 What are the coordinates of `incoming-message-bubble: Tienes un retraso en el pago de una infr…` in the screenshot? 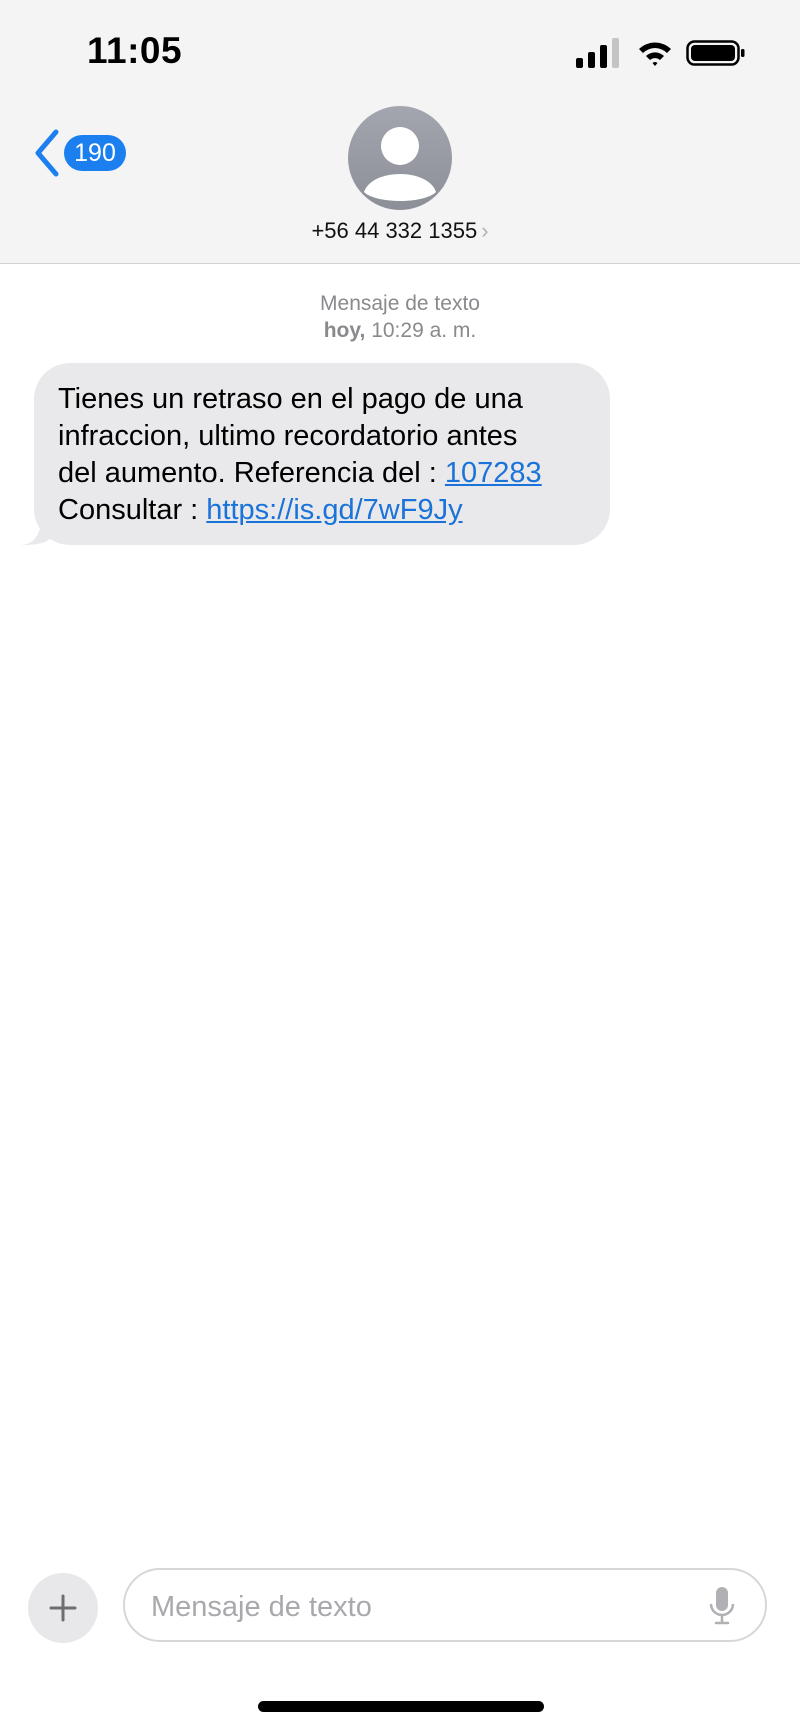 It's located at (322, 454).